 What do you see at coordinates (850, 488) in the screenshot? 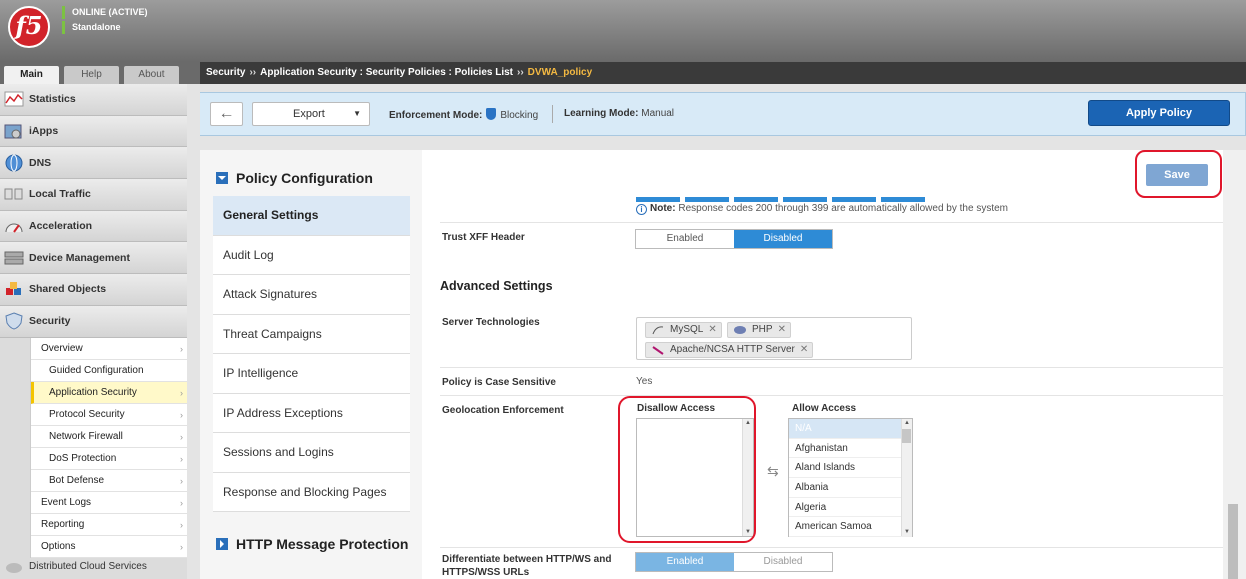
I see `list-item: Albania` at bounding box center [850, 488].